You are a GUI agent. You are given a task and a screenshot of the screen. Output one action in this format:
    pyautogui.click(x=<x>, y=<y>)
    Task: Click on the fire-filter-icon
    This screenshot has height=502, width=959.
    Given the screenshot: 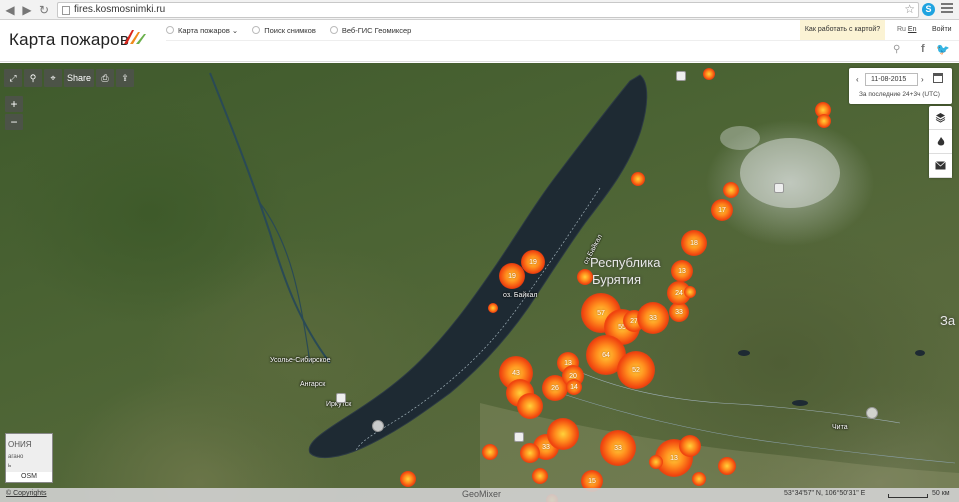 What is the action you would take?
    pyautogui.click(x=940, y=142)
    